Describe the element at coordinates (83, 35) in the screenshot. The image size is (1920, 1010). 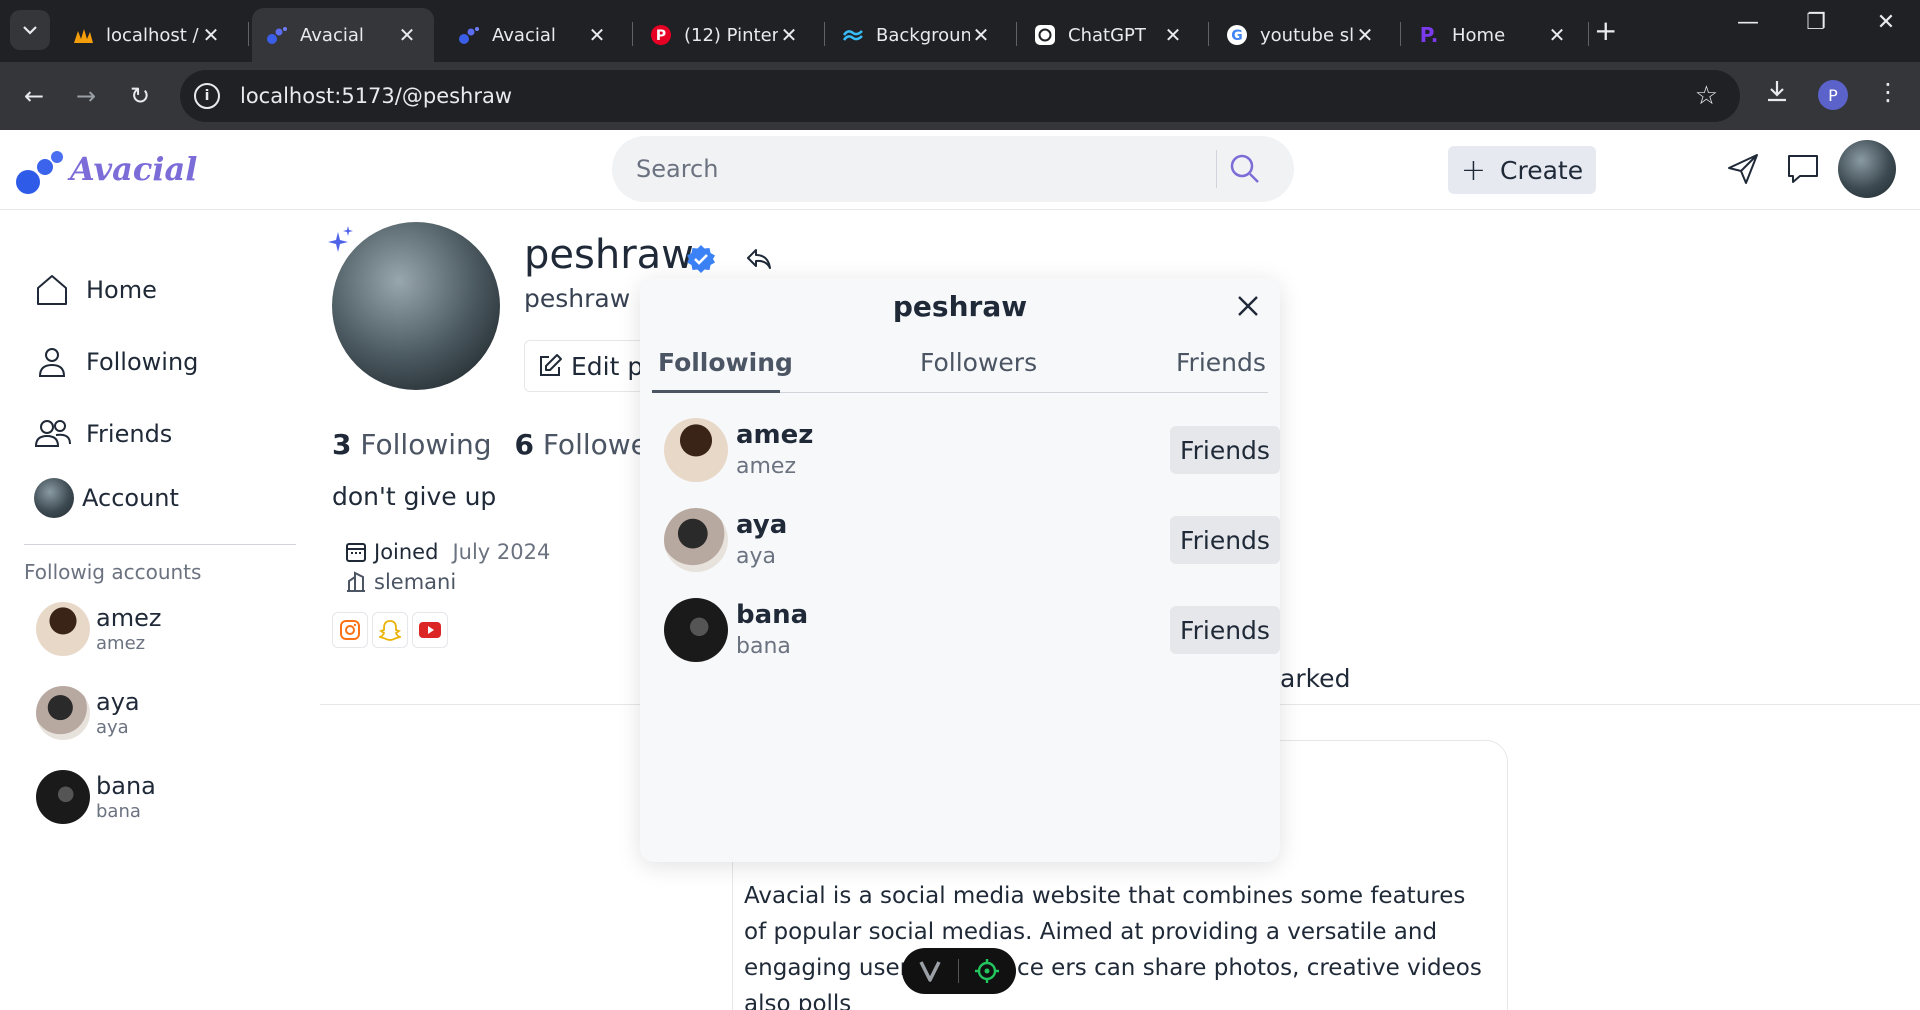
I see `phpmyadmin-icon` at that location.